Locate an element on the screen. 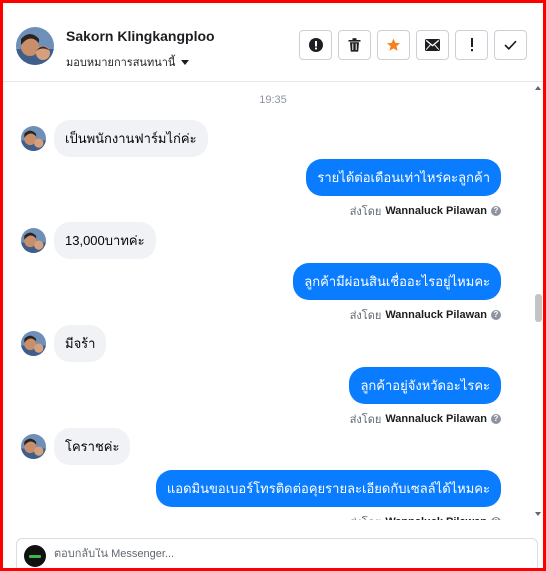 The image size is (546, 571). conversation-header: Sakorn Klingkangploo มอบหมายการสนทนานี้ is located at coordinates (273, 42).